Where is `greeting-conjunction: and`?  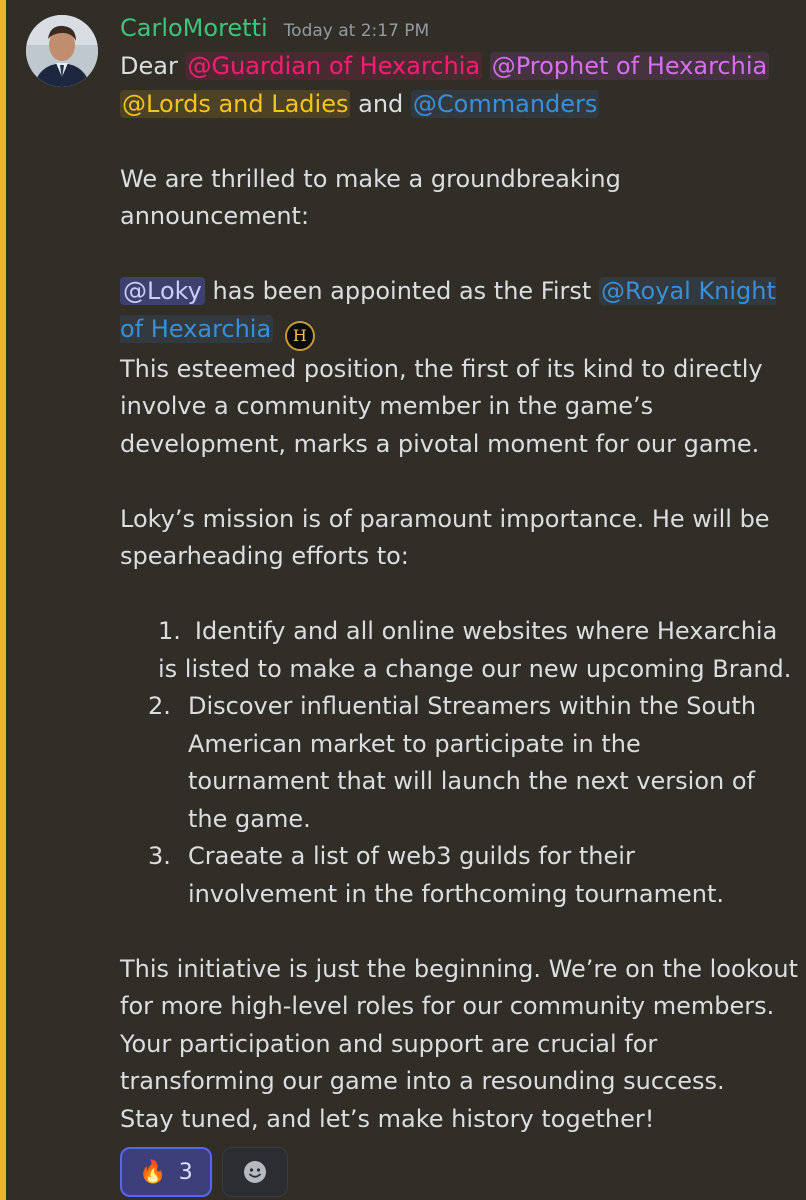
greeting-conjunction: and is located at coordinates (381, 103).